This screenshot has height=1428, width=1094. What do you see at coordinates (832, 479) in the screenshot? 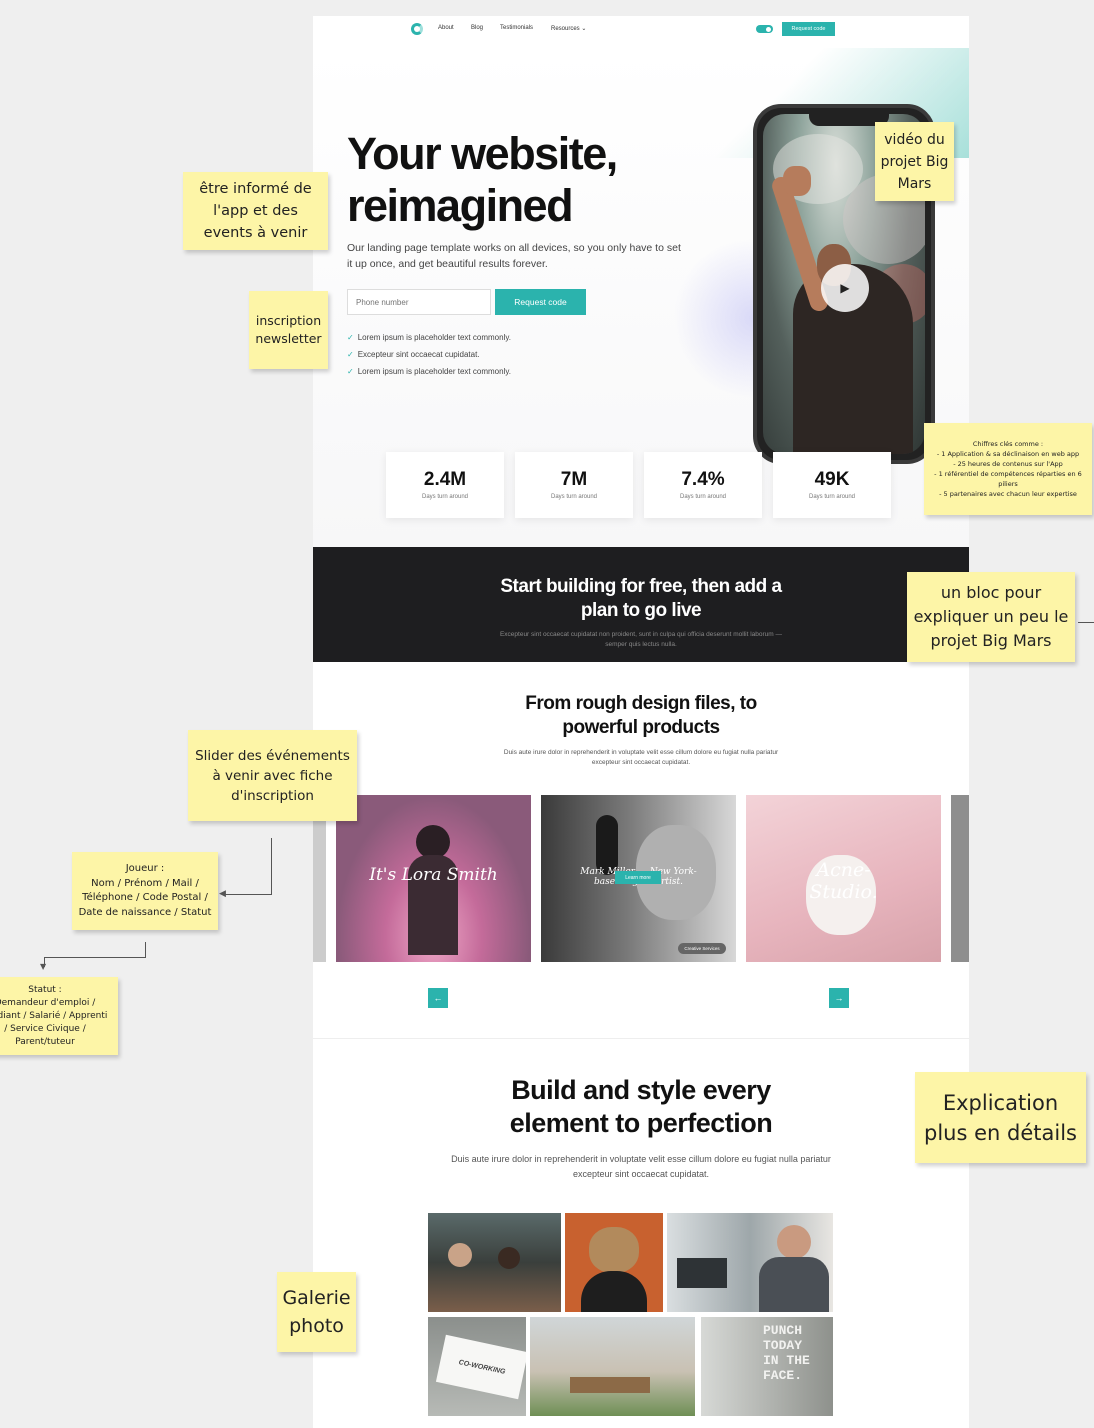
I see `stat-value: 49K` at bounding box center [832, 479].